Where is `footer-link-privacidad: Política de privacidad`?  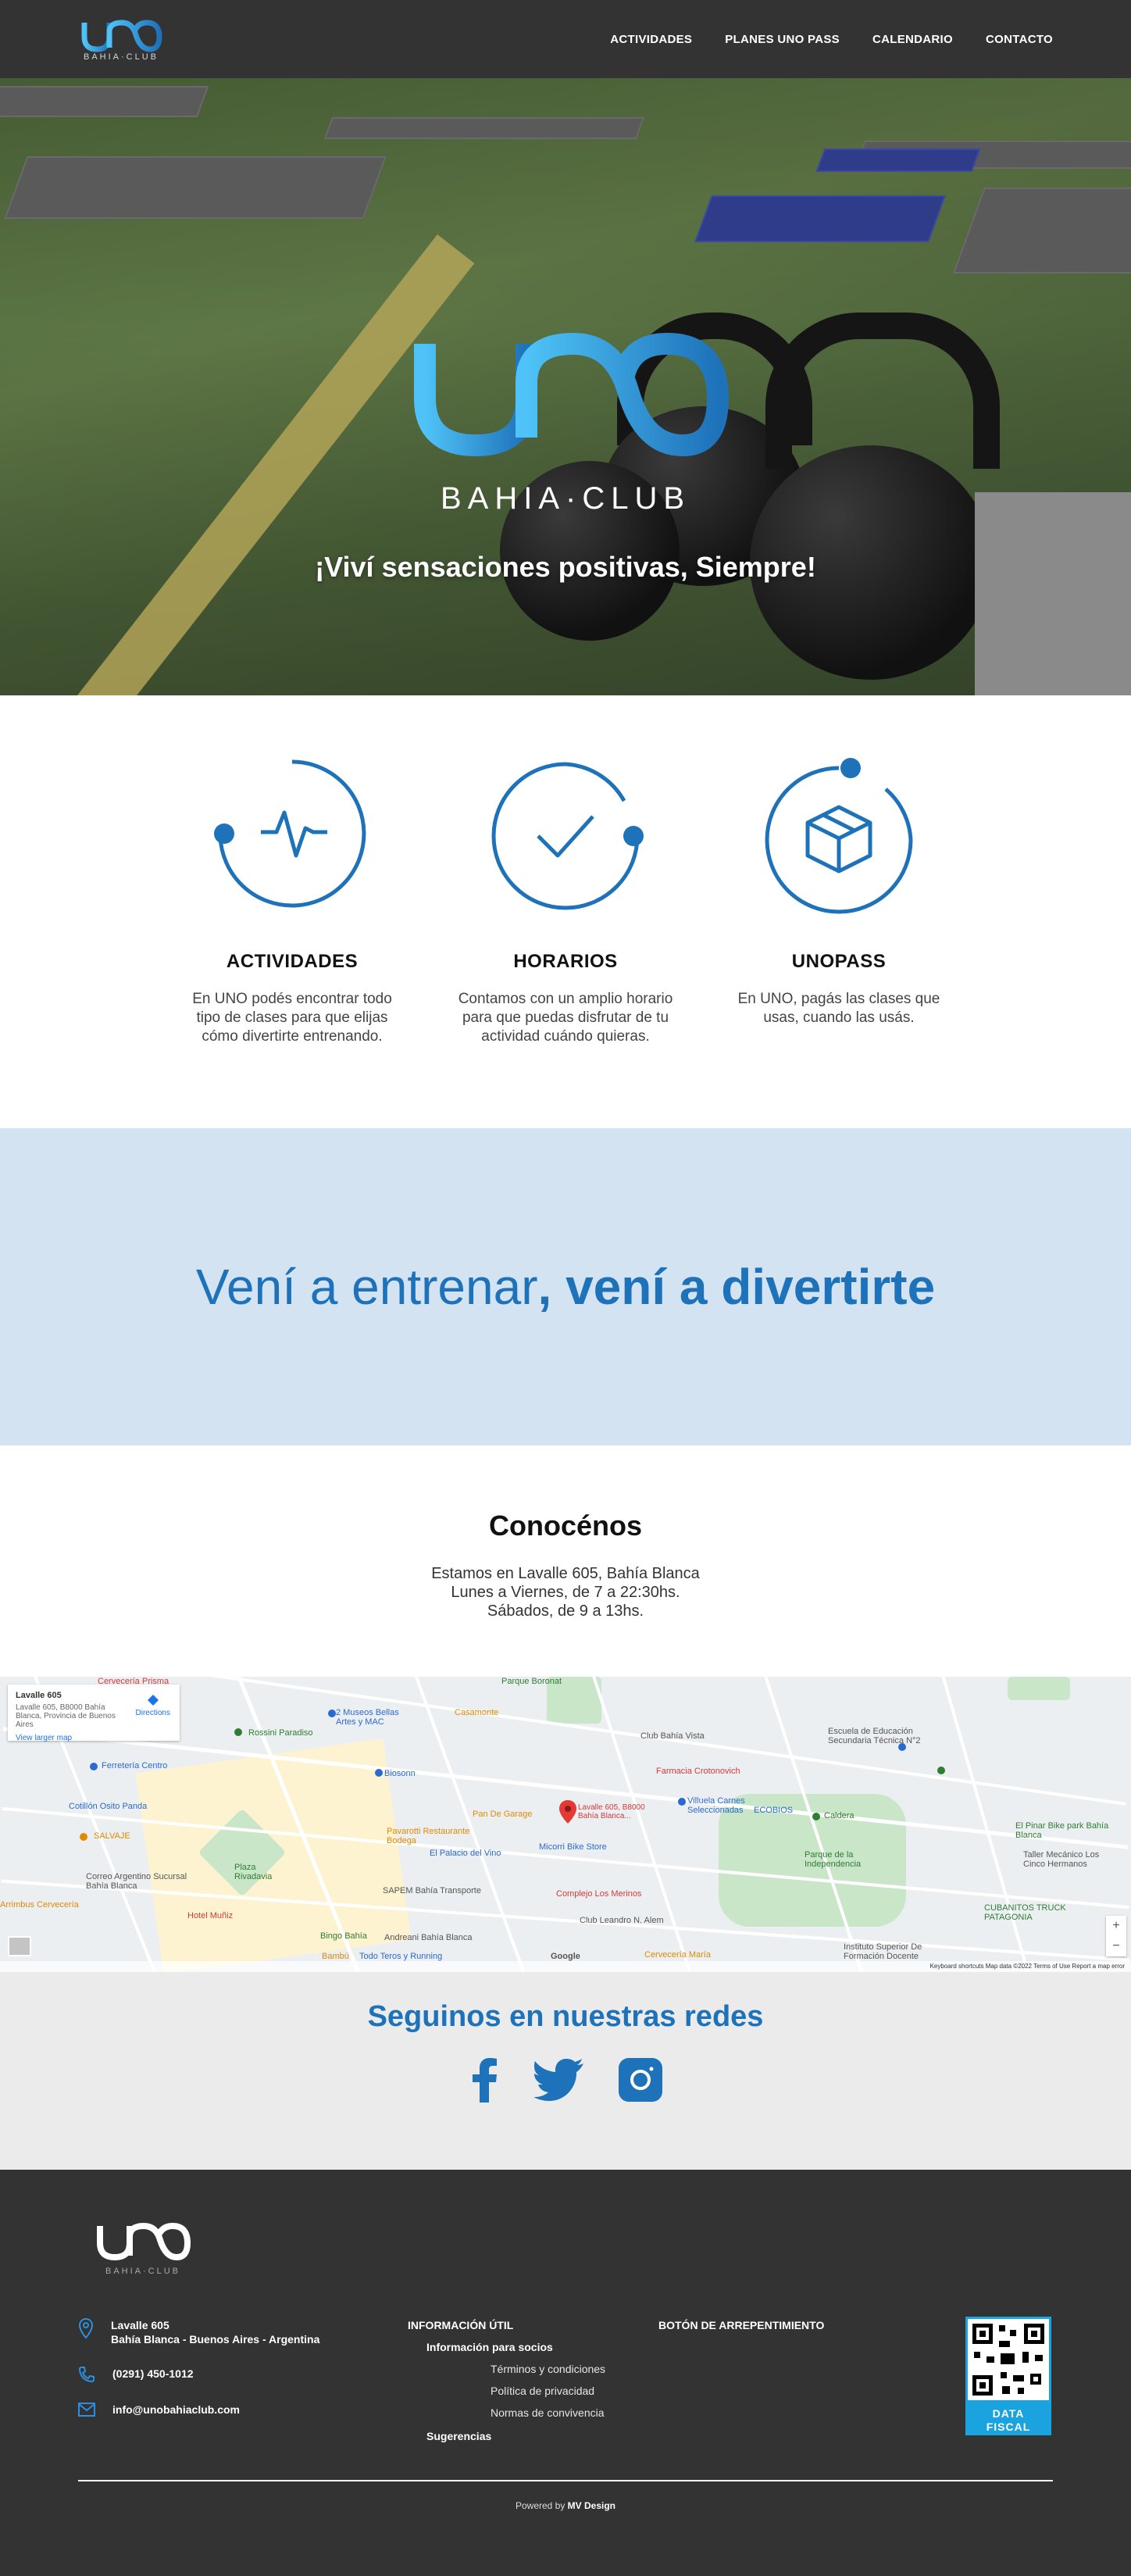
footer-link-privacidad: Política de privacidad is located at coordinates (548, 2391).